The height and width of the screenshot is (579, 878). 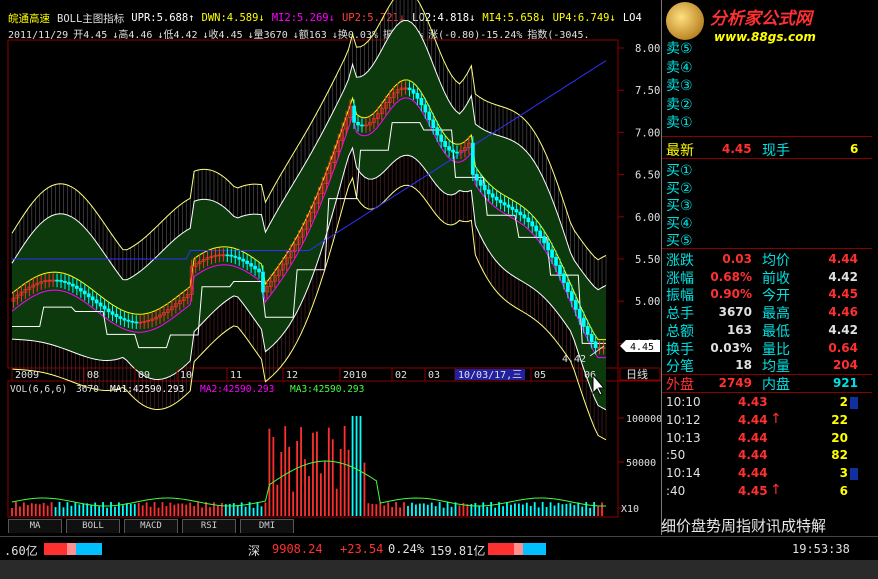 What do you see at coordinates (630, 509) in the screenshot?
I see `volume-tick: X10` at bounding box center [630, 509].